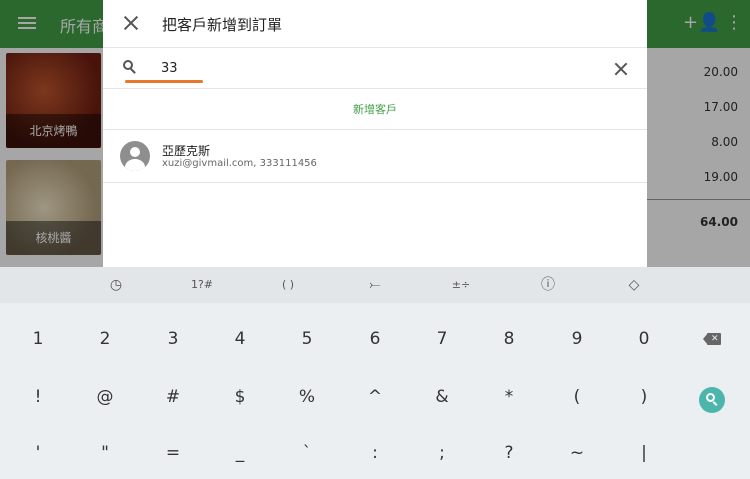  I want to click on key-5: 5, so click(307, 339).